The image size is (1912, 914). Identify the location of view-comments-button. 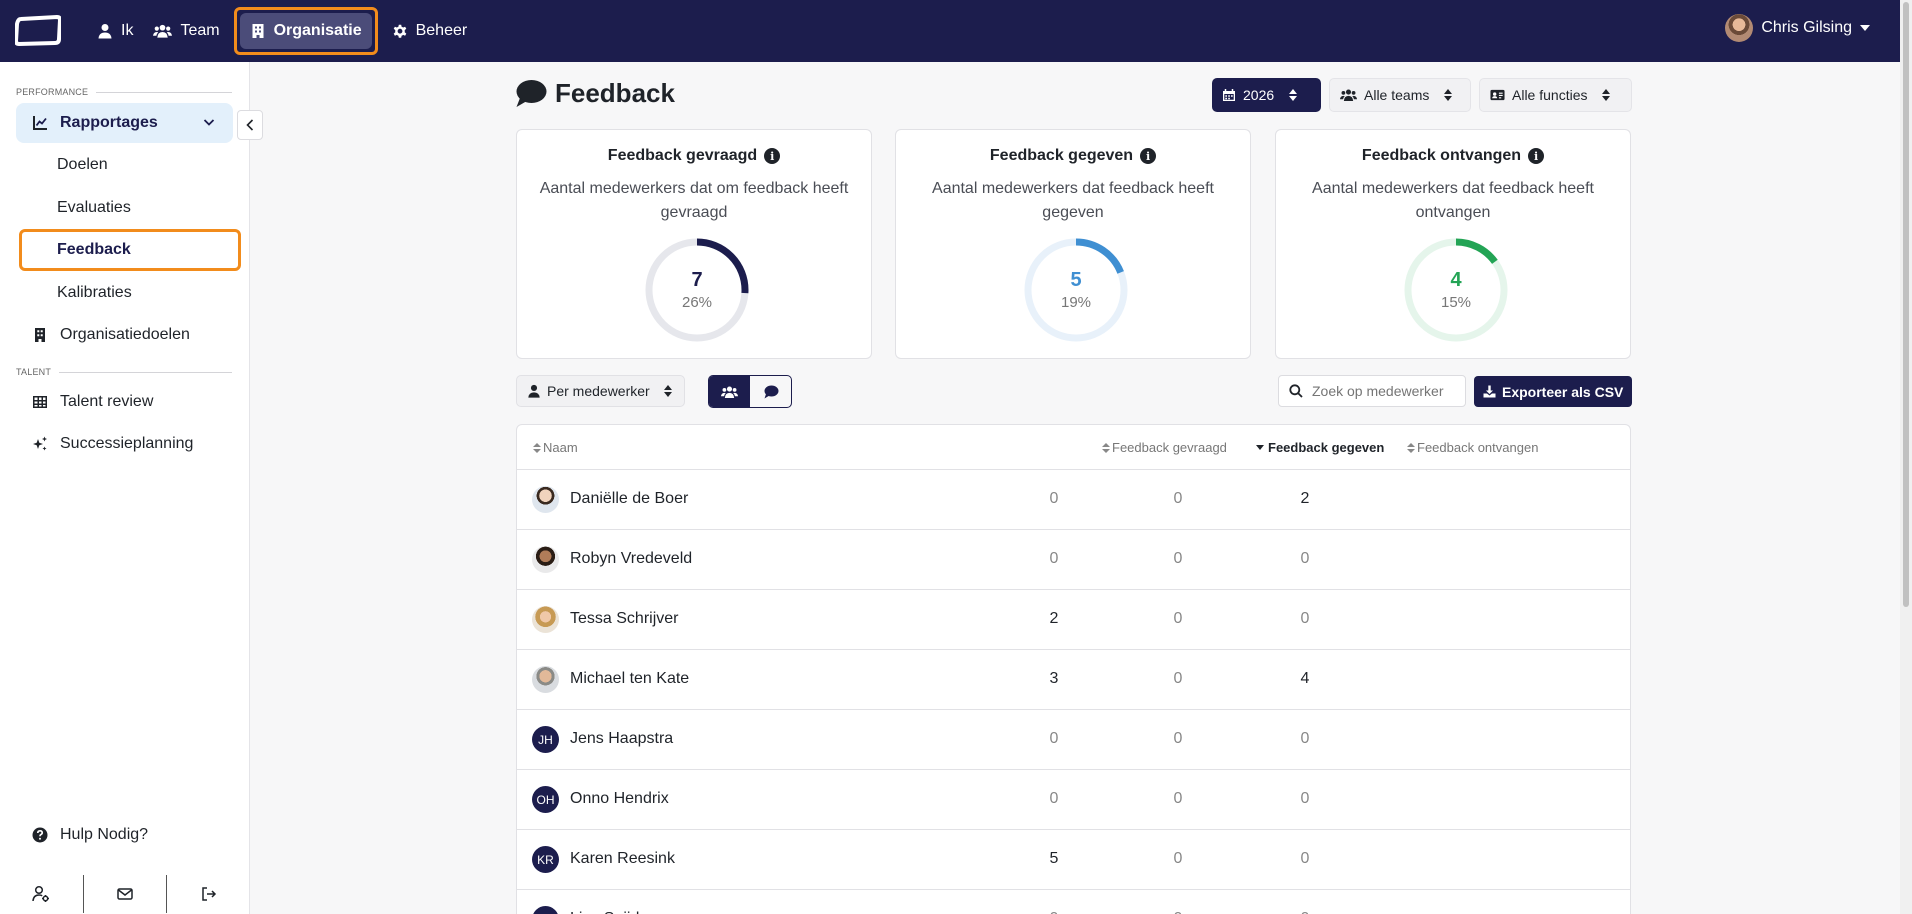
(770, 391).